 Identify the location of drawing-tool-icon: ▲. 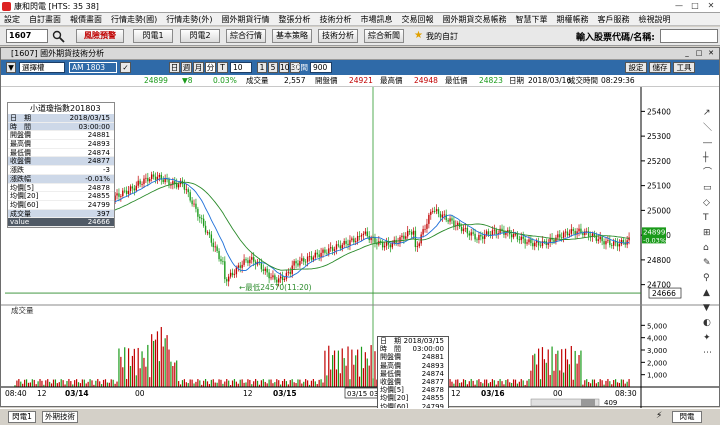
(706, 293).